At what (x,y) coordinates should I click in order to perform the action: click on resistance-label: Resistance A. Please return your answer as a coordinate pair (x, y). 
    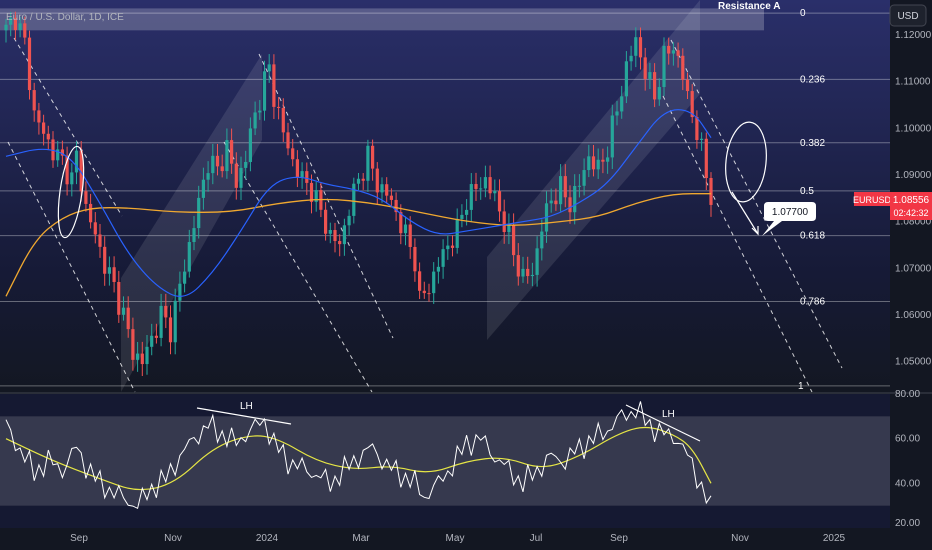
    Looking at the image, I should click on (749, 6).